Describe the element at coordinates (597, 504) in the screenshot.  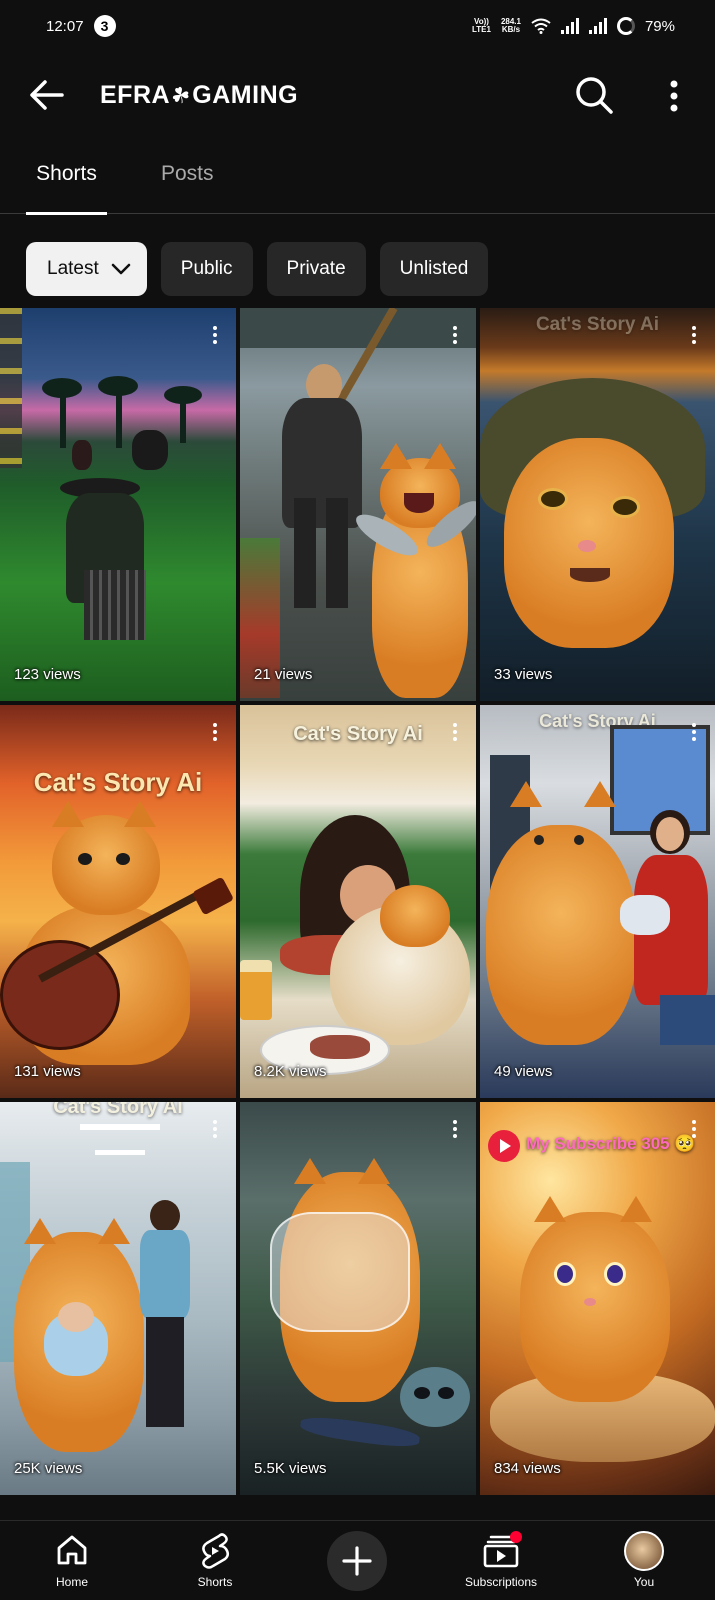
I see `short-thumbnail: Cat's Story Ai 33 views` at that location.